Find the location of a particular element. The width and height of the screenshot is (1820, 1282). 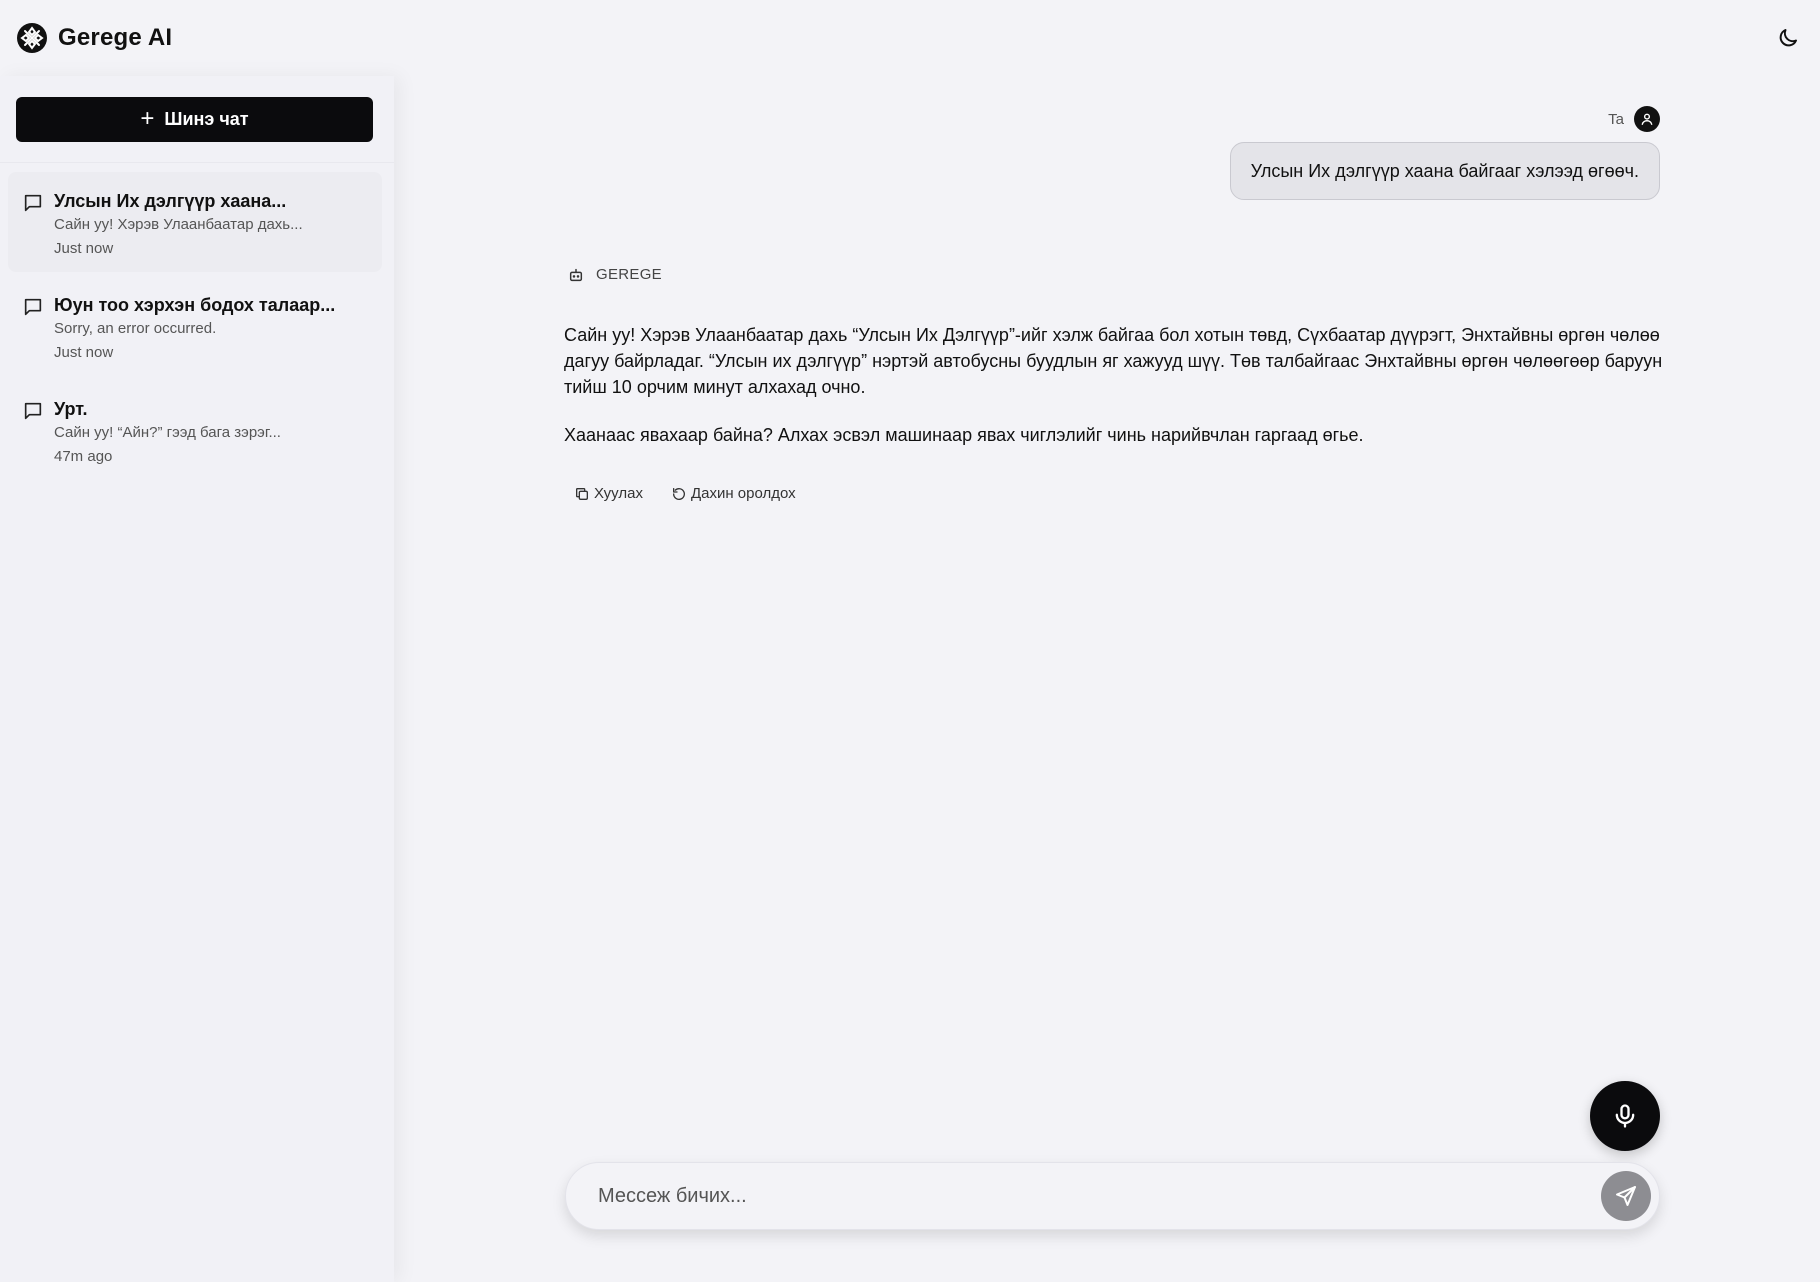

copy-button: Хуулах is located at coordinates (608, 493).